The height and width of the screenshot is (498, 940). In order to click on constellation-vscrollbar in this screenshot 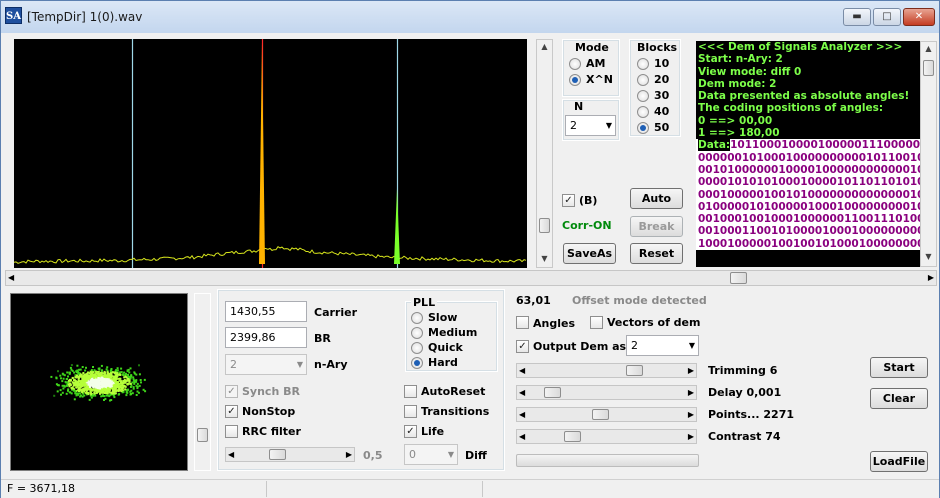, I will do `click(202, 382)`.